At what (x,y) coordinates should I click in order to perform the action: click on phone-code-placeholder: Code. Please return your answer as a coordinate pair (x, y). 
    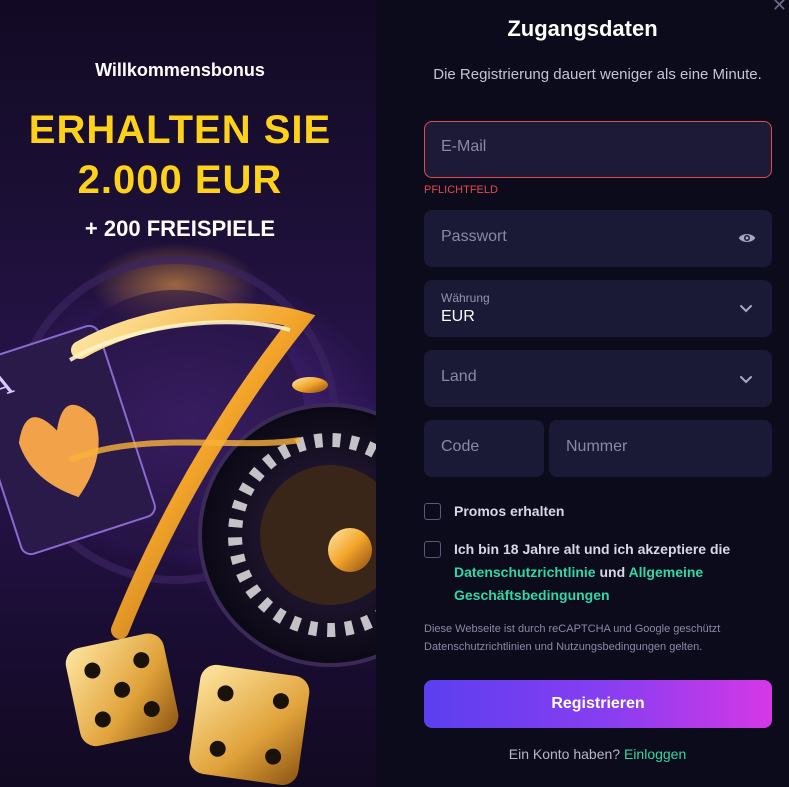
    Looking at the image, I should click on (460, 446).